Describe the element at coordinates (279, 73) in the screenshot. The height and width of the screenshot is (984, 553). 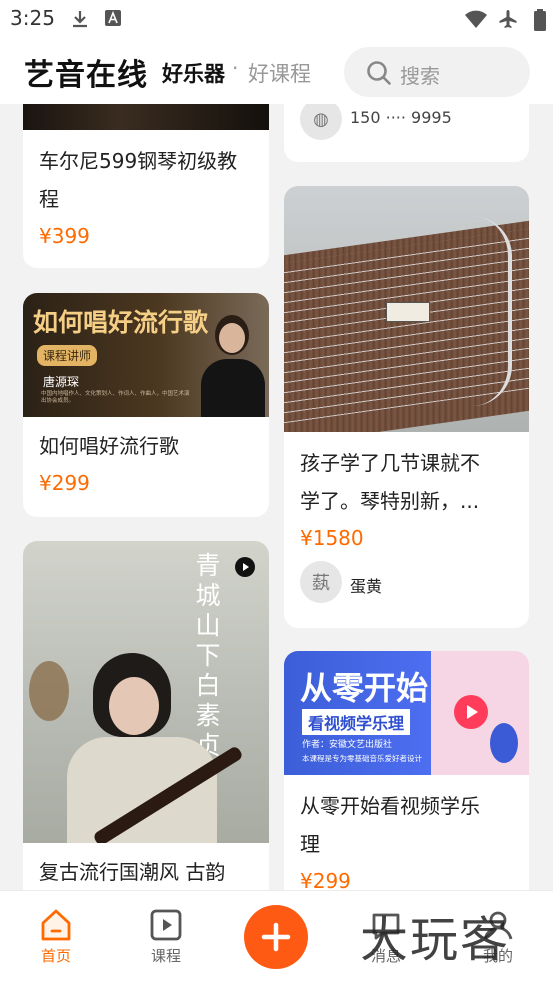
I see `tab-courses: 好课程` at that location.